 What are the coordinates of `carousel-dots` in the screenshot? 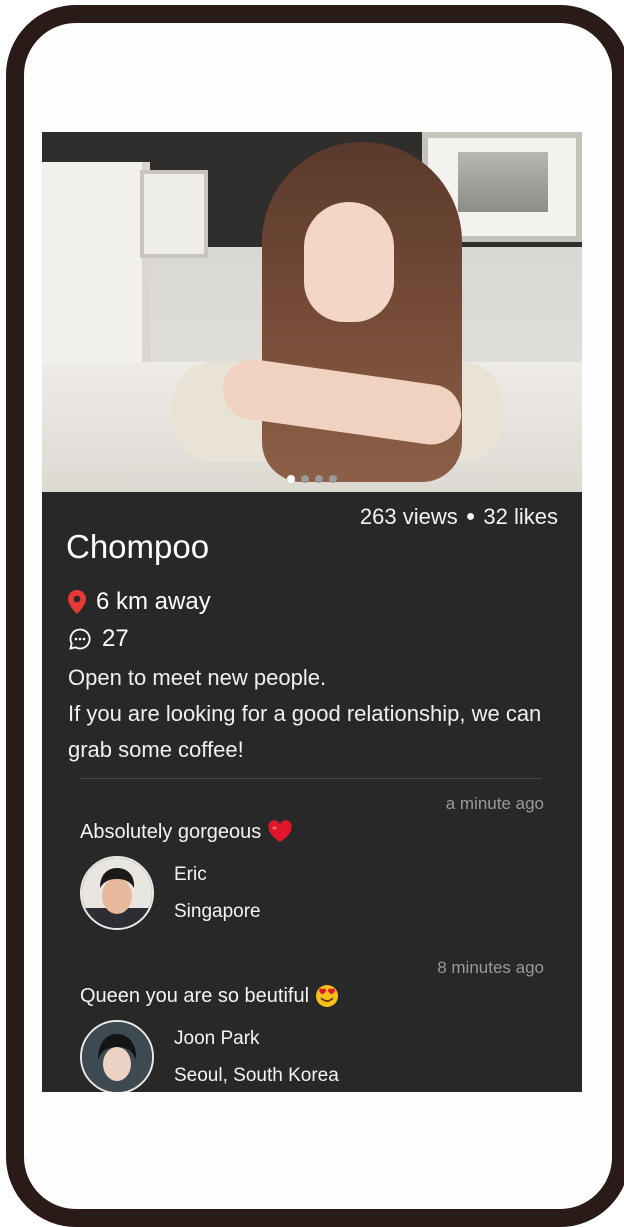 It's located at (312, 479).